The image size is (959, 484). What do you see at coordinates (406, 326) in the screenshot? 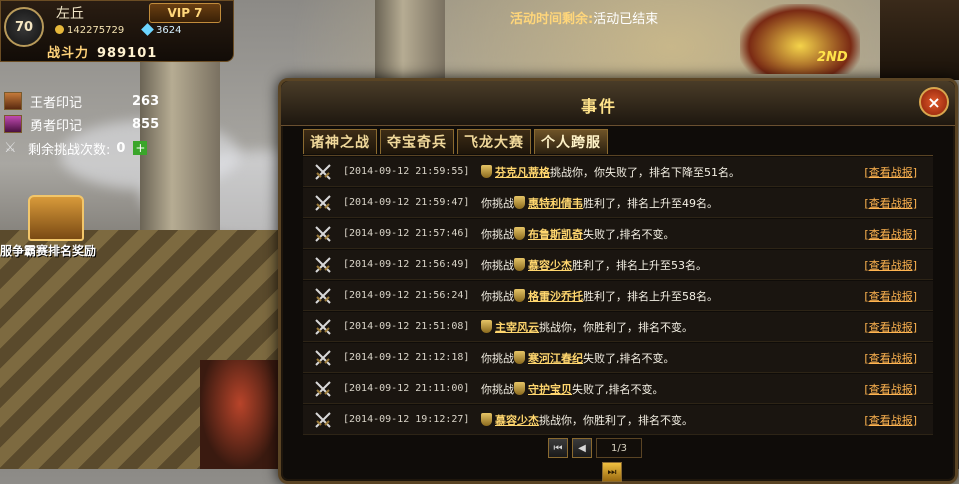
I see `event-timestamp: [2014-09-12 21:51:08]` at bounding box center [406, 326].